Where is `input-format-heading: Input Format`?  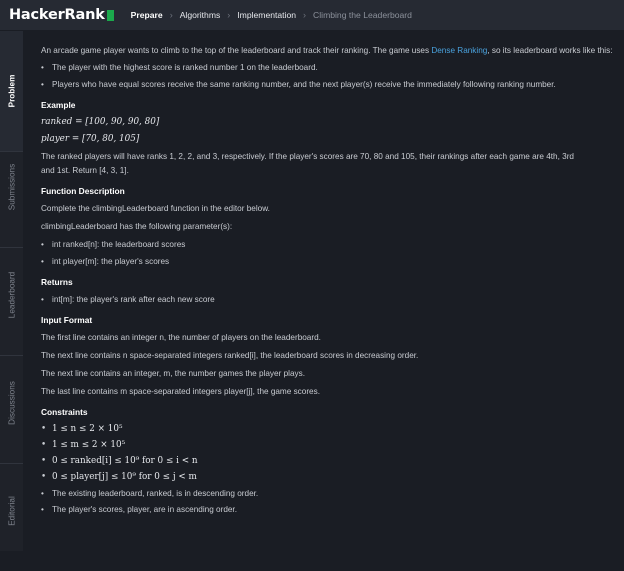
input-format-heading: Input Format is located at coordinates (67, 319).